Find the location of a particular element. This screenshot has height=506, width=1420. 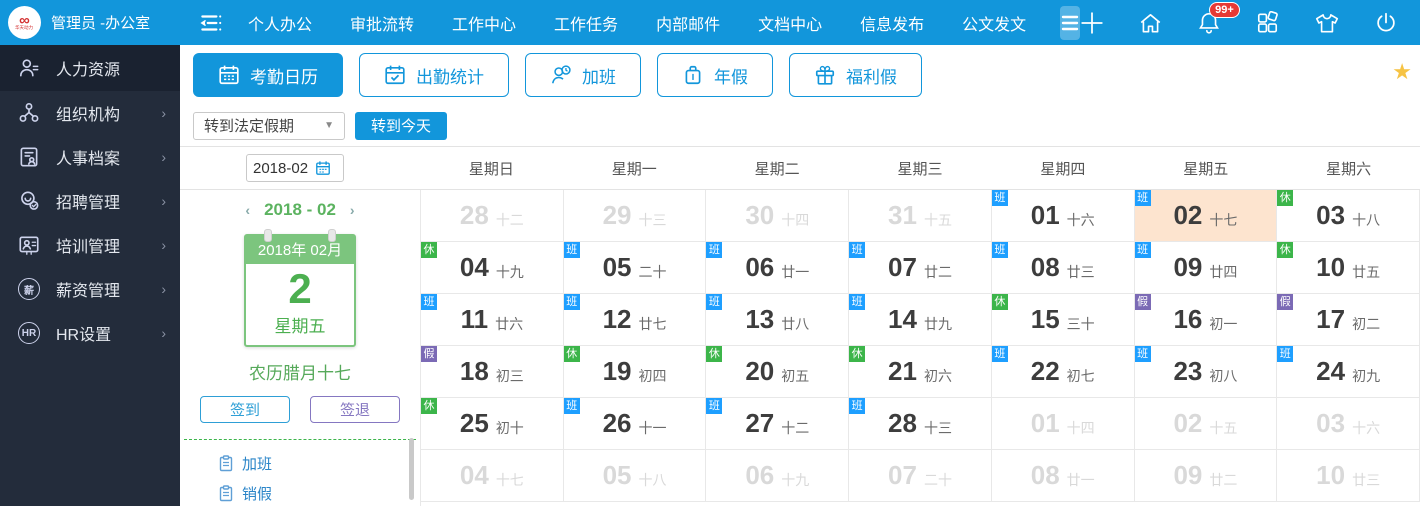

tab-5: 福利假 is located at coordinates (855, 75).